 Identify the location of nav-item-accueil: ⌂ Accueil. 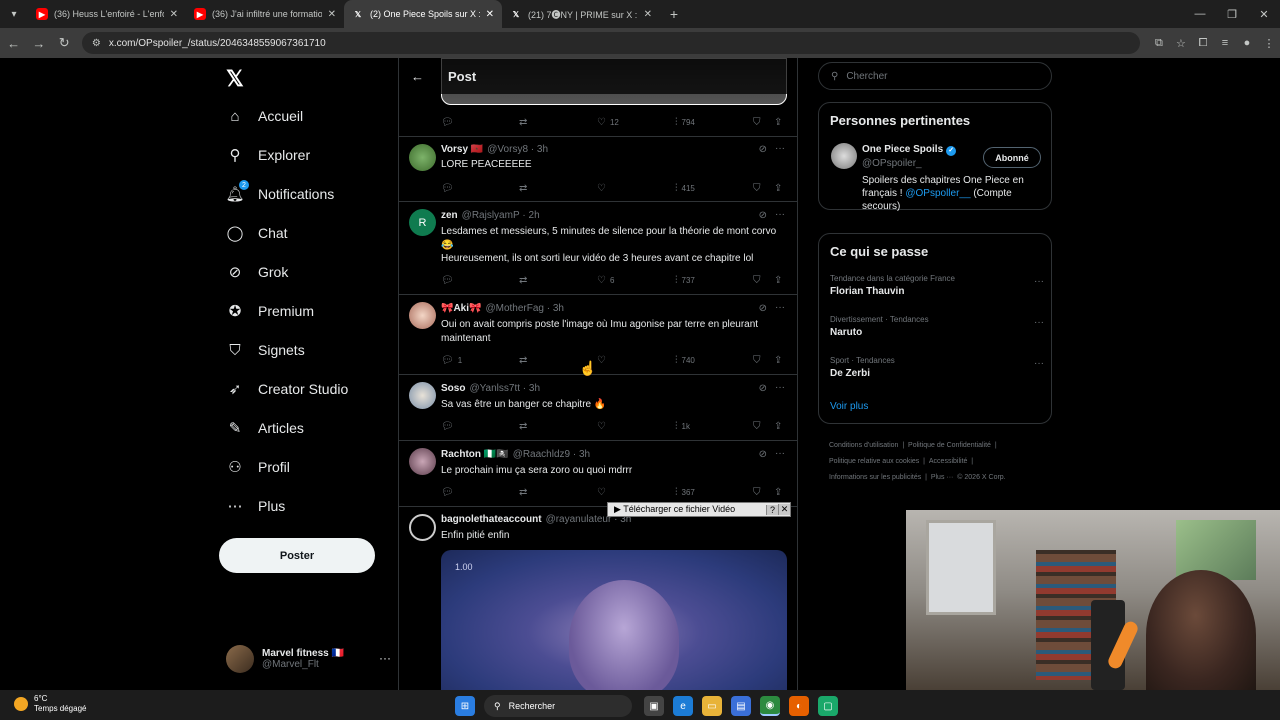
(264, 116).